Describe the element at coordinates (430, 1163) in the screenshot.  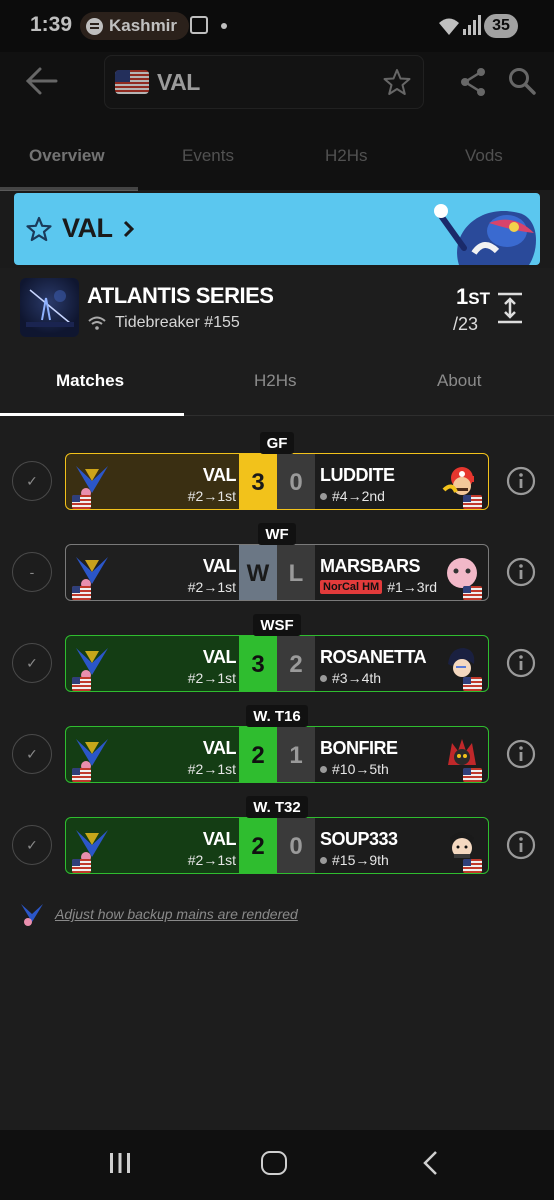
I see `system-back-icon` at that location.